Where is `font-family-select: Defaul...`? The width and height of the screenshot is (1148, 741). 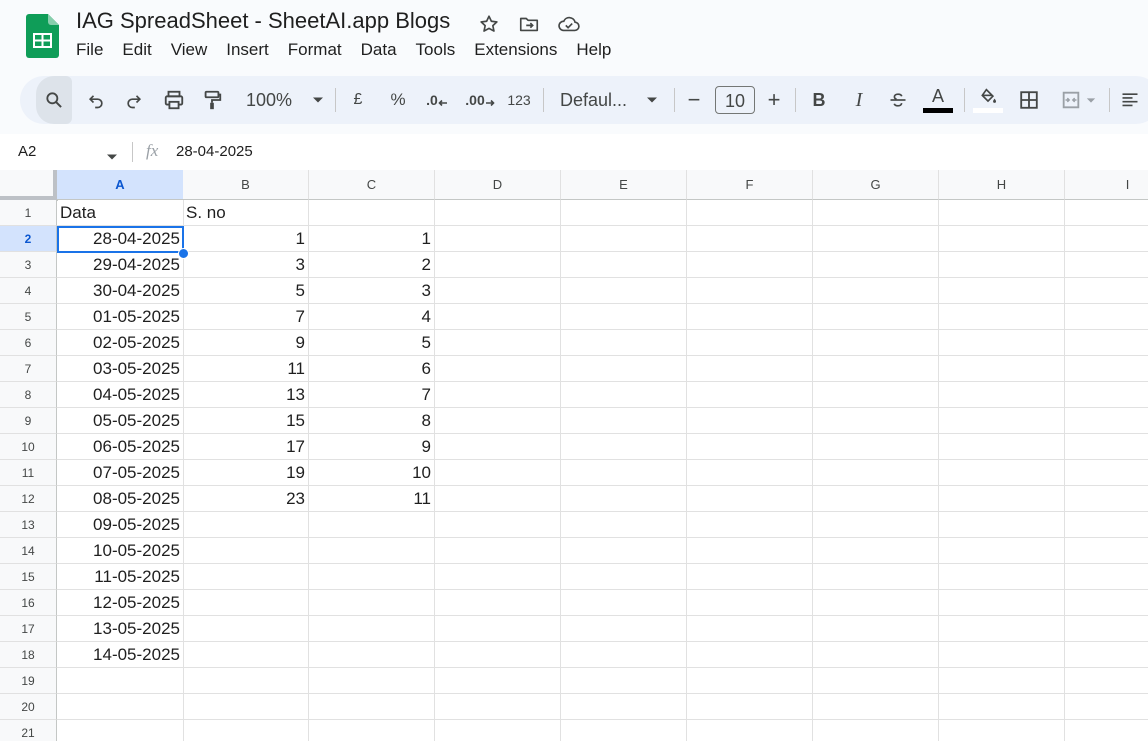
font-family-select: Defaul... is located at coordinates (609, 100).